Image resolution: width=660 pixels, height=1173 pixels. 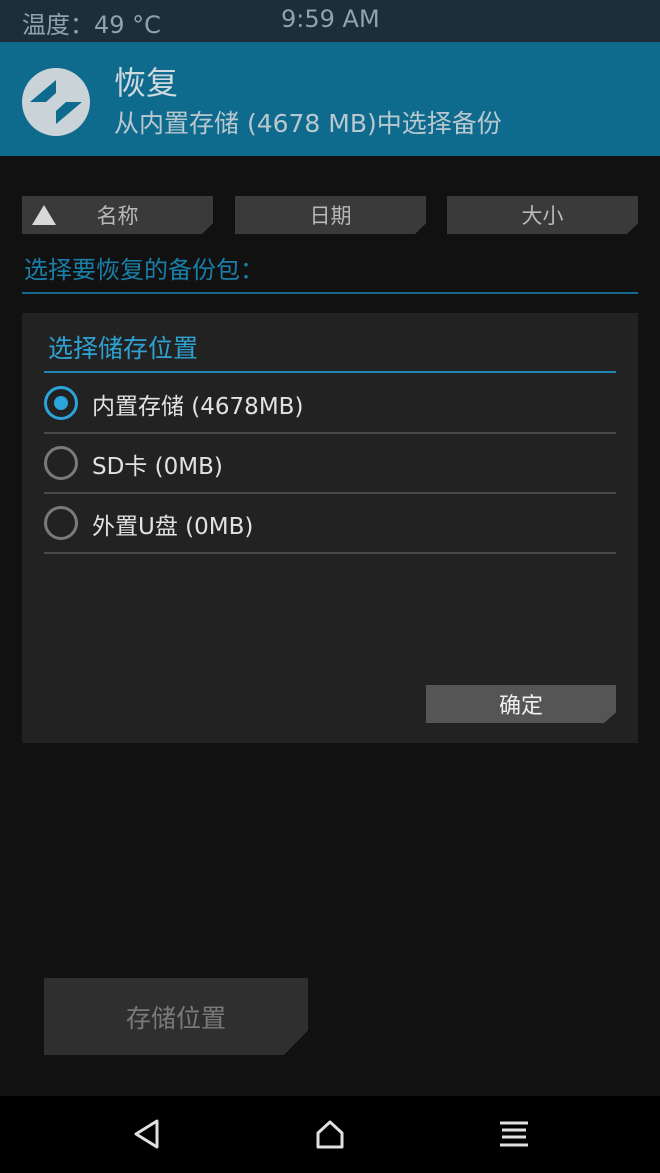 What do you see at coordinates (147, 1134) in the screenshot?
I see `back-icon` at bounding box center [147, 1134].